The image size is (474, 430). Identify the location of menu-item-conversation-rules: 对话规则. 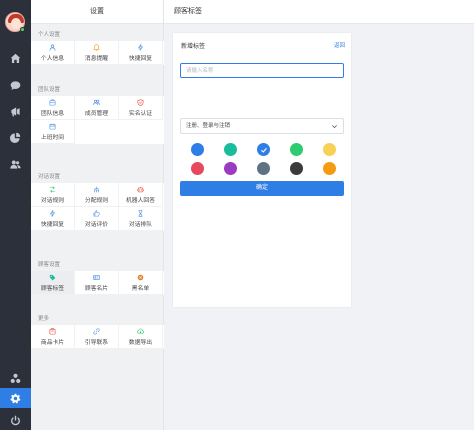
(53, 195).